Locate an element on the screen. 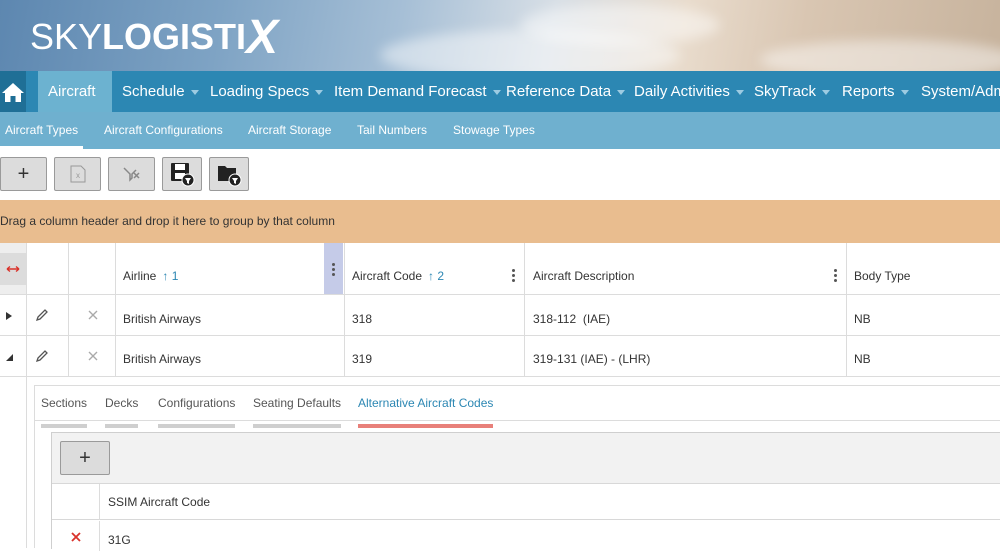  column-header-ssim-aircraft-code: SSIM Aircraft Code is located at coordinates (159, 502).